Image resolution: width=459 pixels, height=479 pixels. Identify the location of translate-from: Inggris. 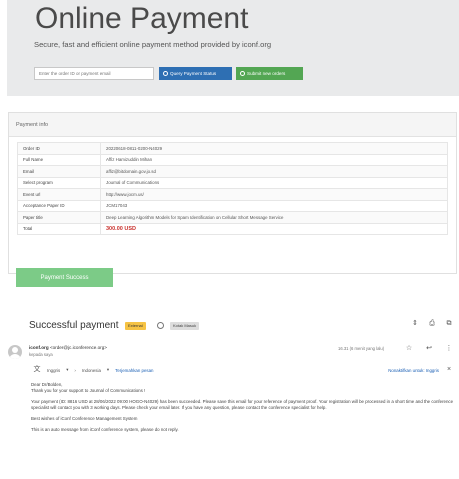
(53, 370).